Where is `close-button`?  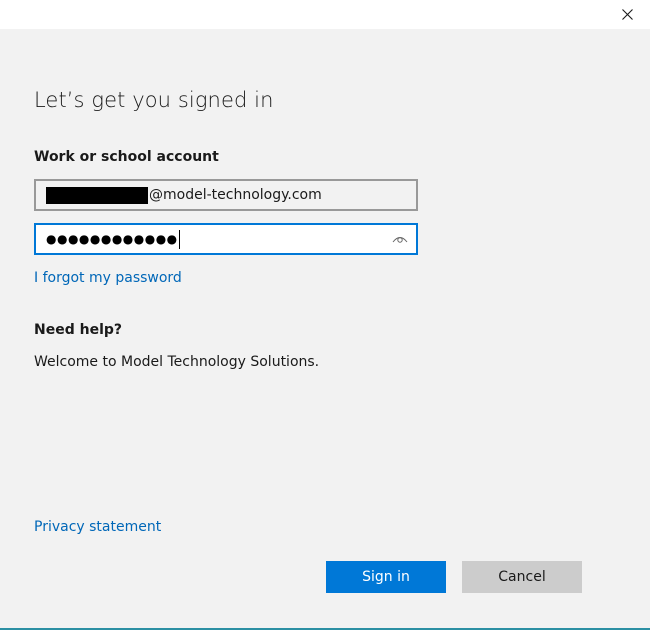 close-button is located at coordinates (627, 14).